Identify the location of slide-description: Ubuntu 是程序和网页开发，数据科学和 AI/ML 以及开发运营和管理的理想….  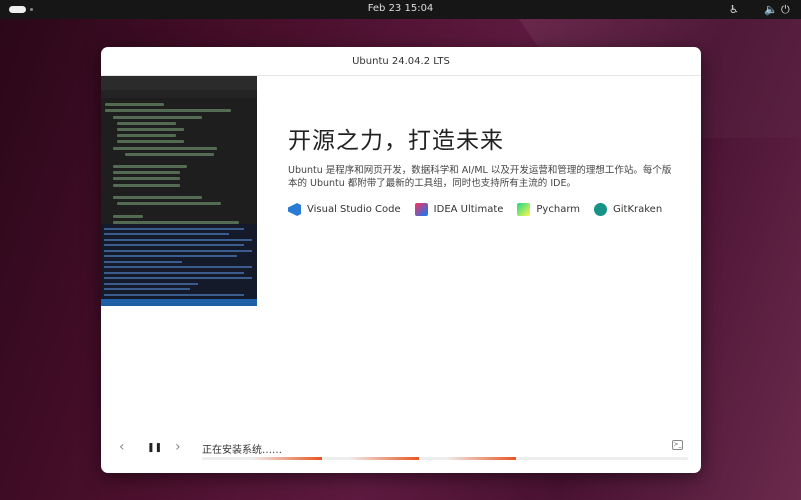
(480, 177).